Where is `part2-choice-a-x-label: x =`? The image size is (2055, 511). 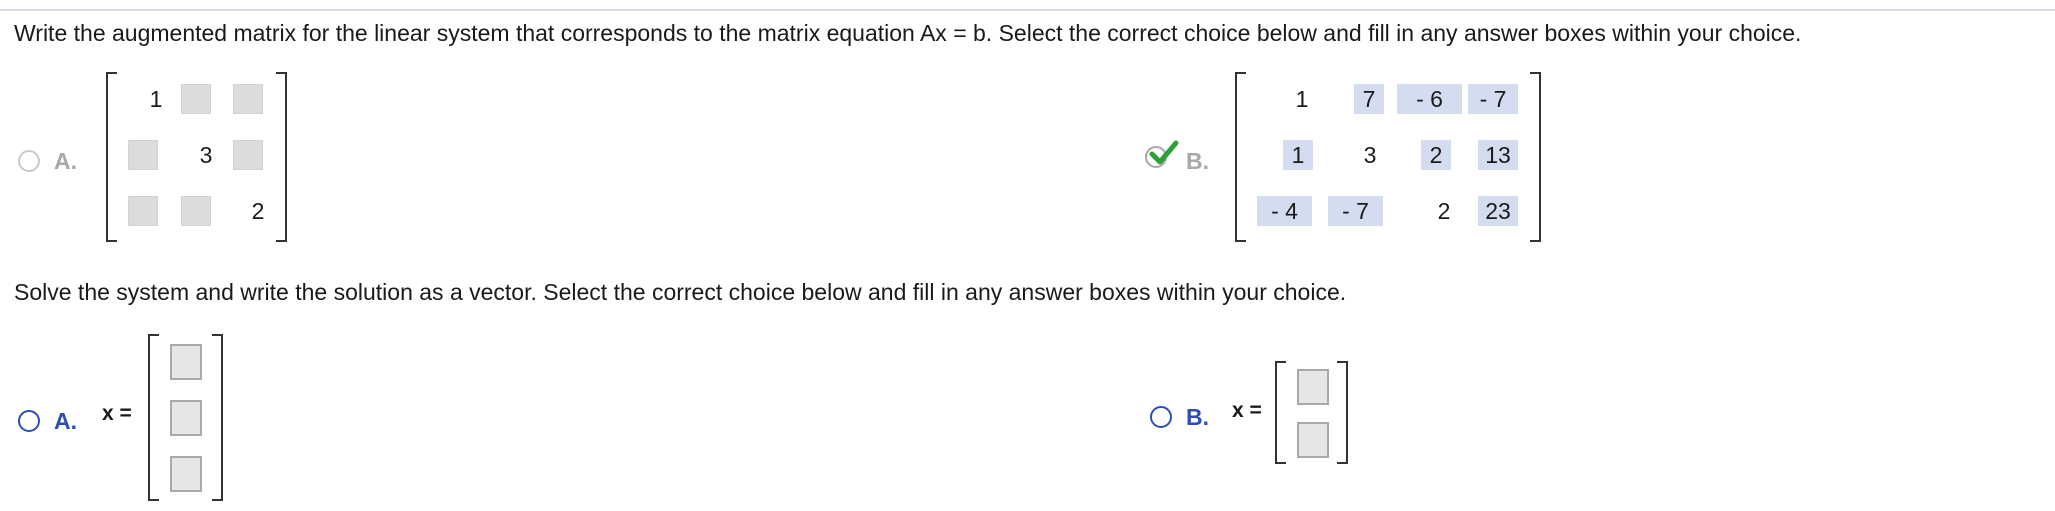
part2-choice-a-x-label: x = is located at coordinates (117, 413).